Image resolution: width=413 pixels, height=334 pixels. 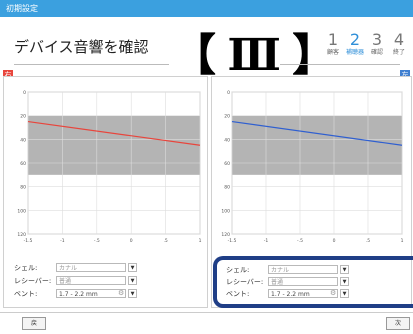 What do you see at coordinates (33, 281) in the screenshot?
I see `receiver-label: レシーバー:` at bounding box center [33, 281].